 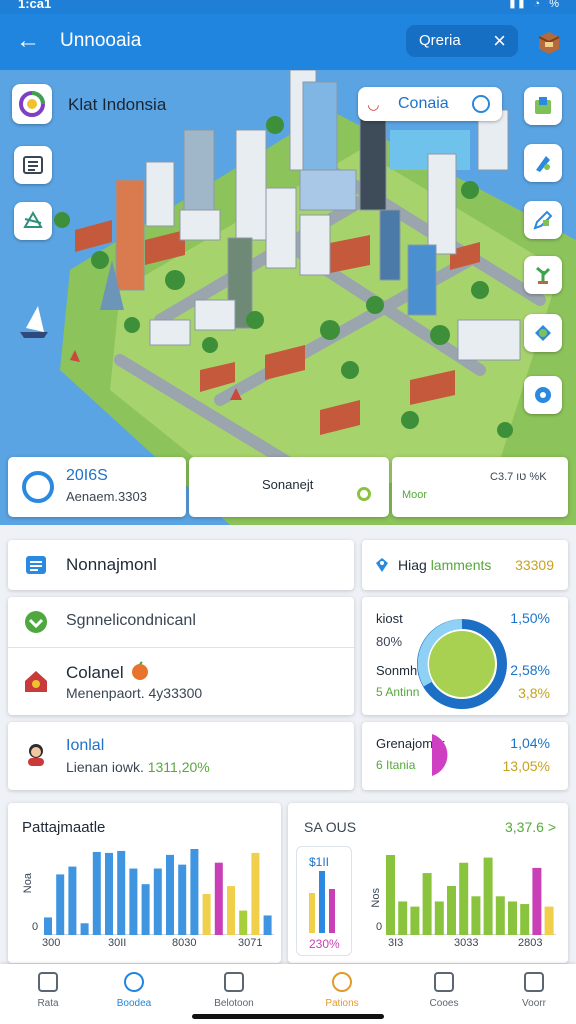 What do you see at coordinates (288, 1016) in the screenshot?
I see `home-indicator` at bounding box center [288, 1016].